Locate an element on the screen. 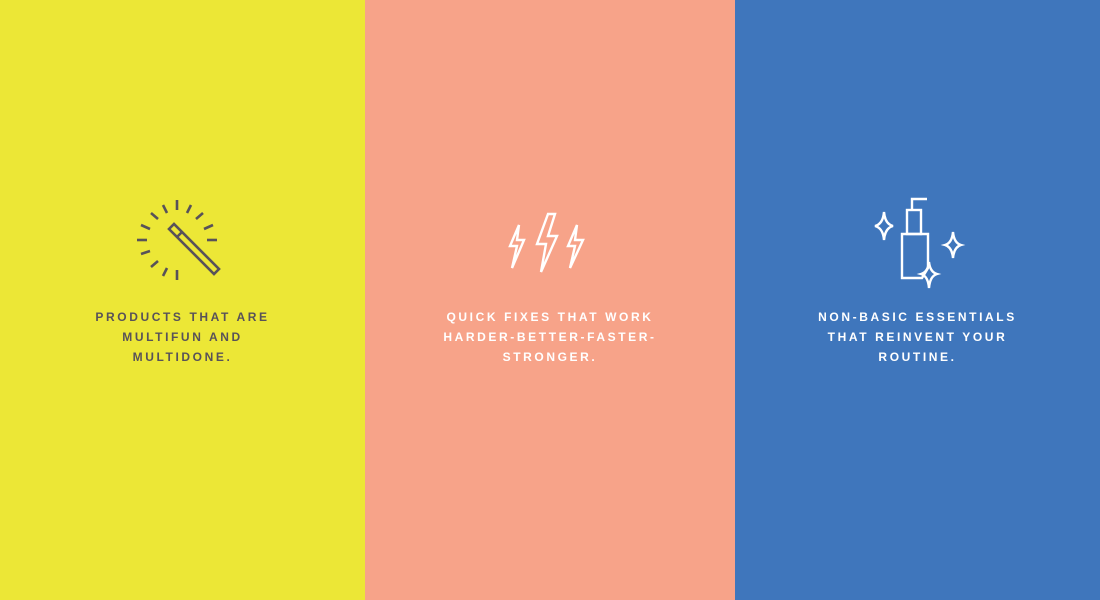 Image resolution: width=1100 pixels, height=600 pixels. lightning-bolts-icon is located at coordinates (550, 246).